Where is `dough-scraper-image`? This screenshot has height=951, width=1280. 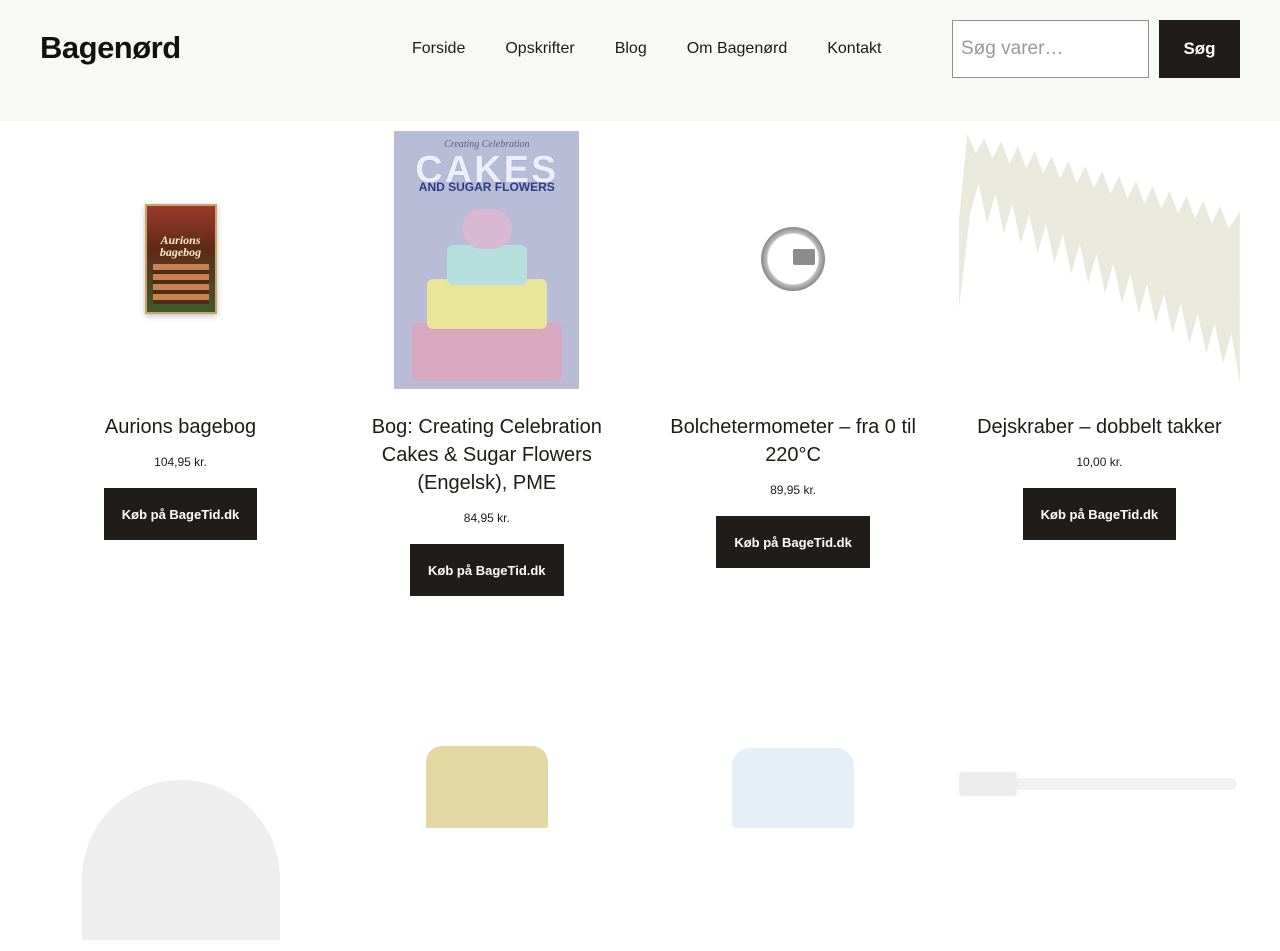 dough-scraper-image is located at coordinates (1099, 258).